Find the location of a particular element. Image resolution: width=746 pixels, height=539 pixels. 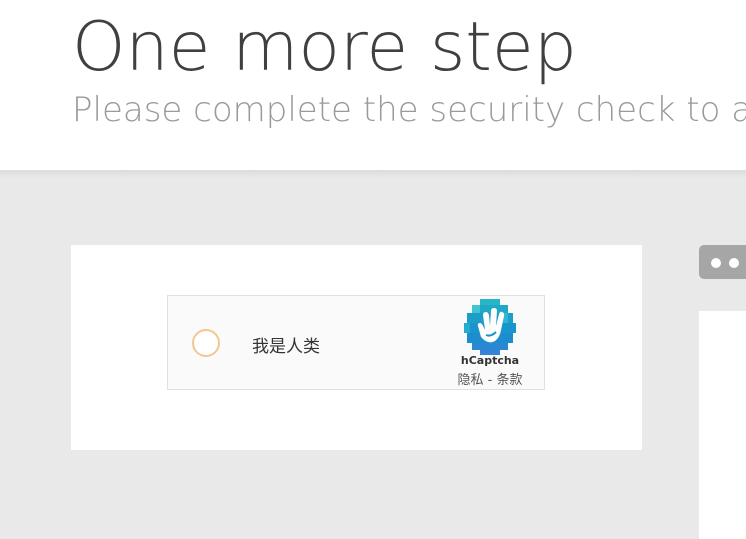

human-checkbox-label: 我是人类 is located at coordinates (286, 344).